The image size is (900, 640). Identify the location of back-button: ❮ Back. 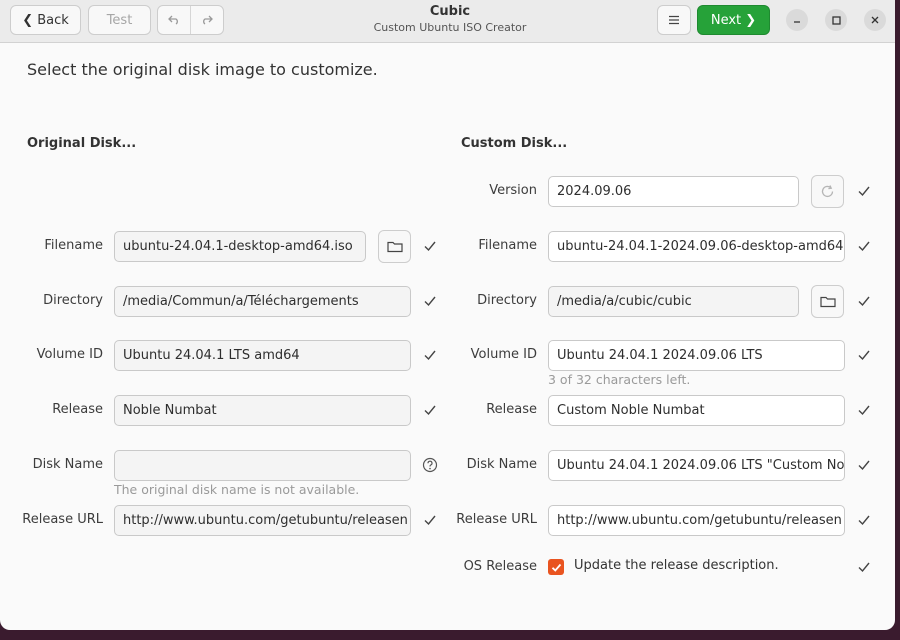
(45, 20).